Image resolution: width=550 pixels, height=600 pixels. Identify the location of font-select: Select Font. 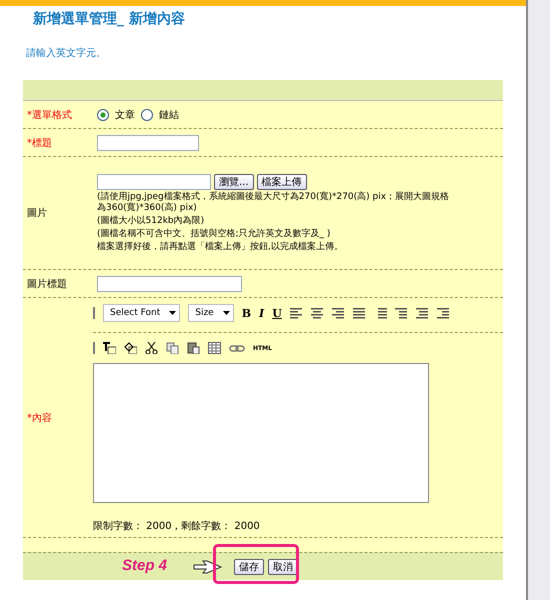
(141, 313).